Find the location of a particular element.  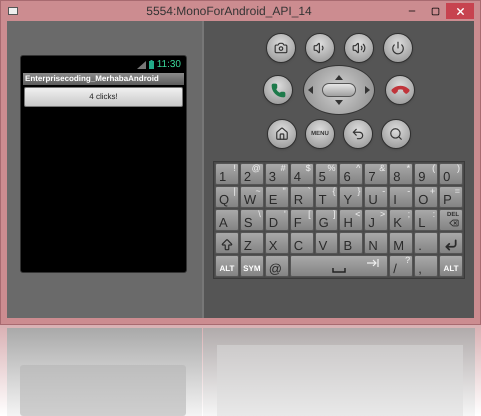

enter-icon is located at coordinates (451, 245).